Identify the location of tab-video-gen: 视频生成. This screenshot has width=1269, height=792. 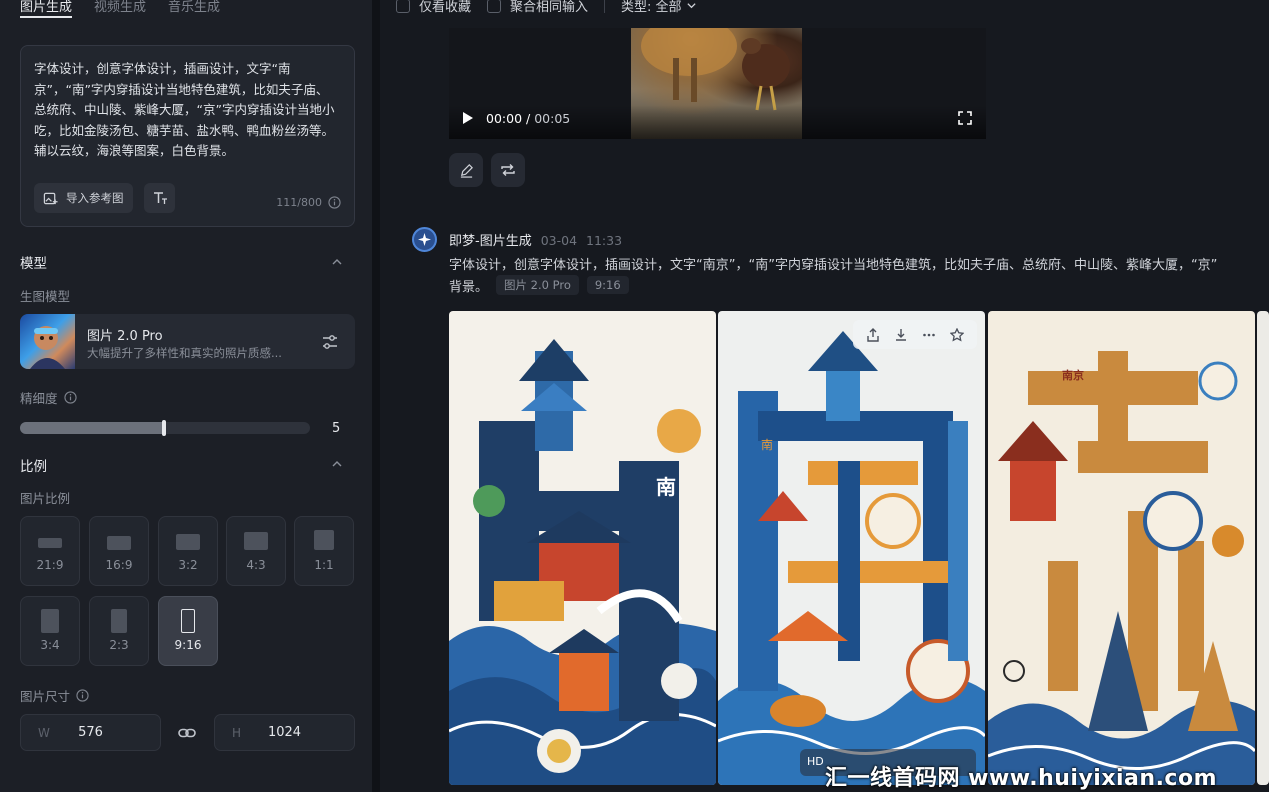
(120, 9).